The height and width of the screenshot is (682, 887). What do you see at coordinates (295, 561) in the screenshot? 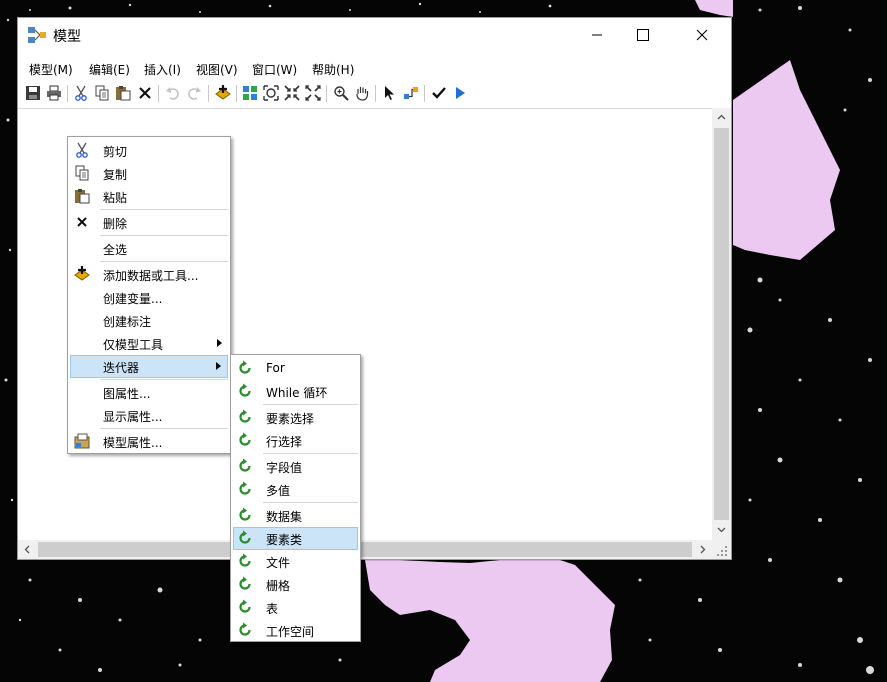
I see `submenu-item-files: 文件` at bounding box center [295, 561].